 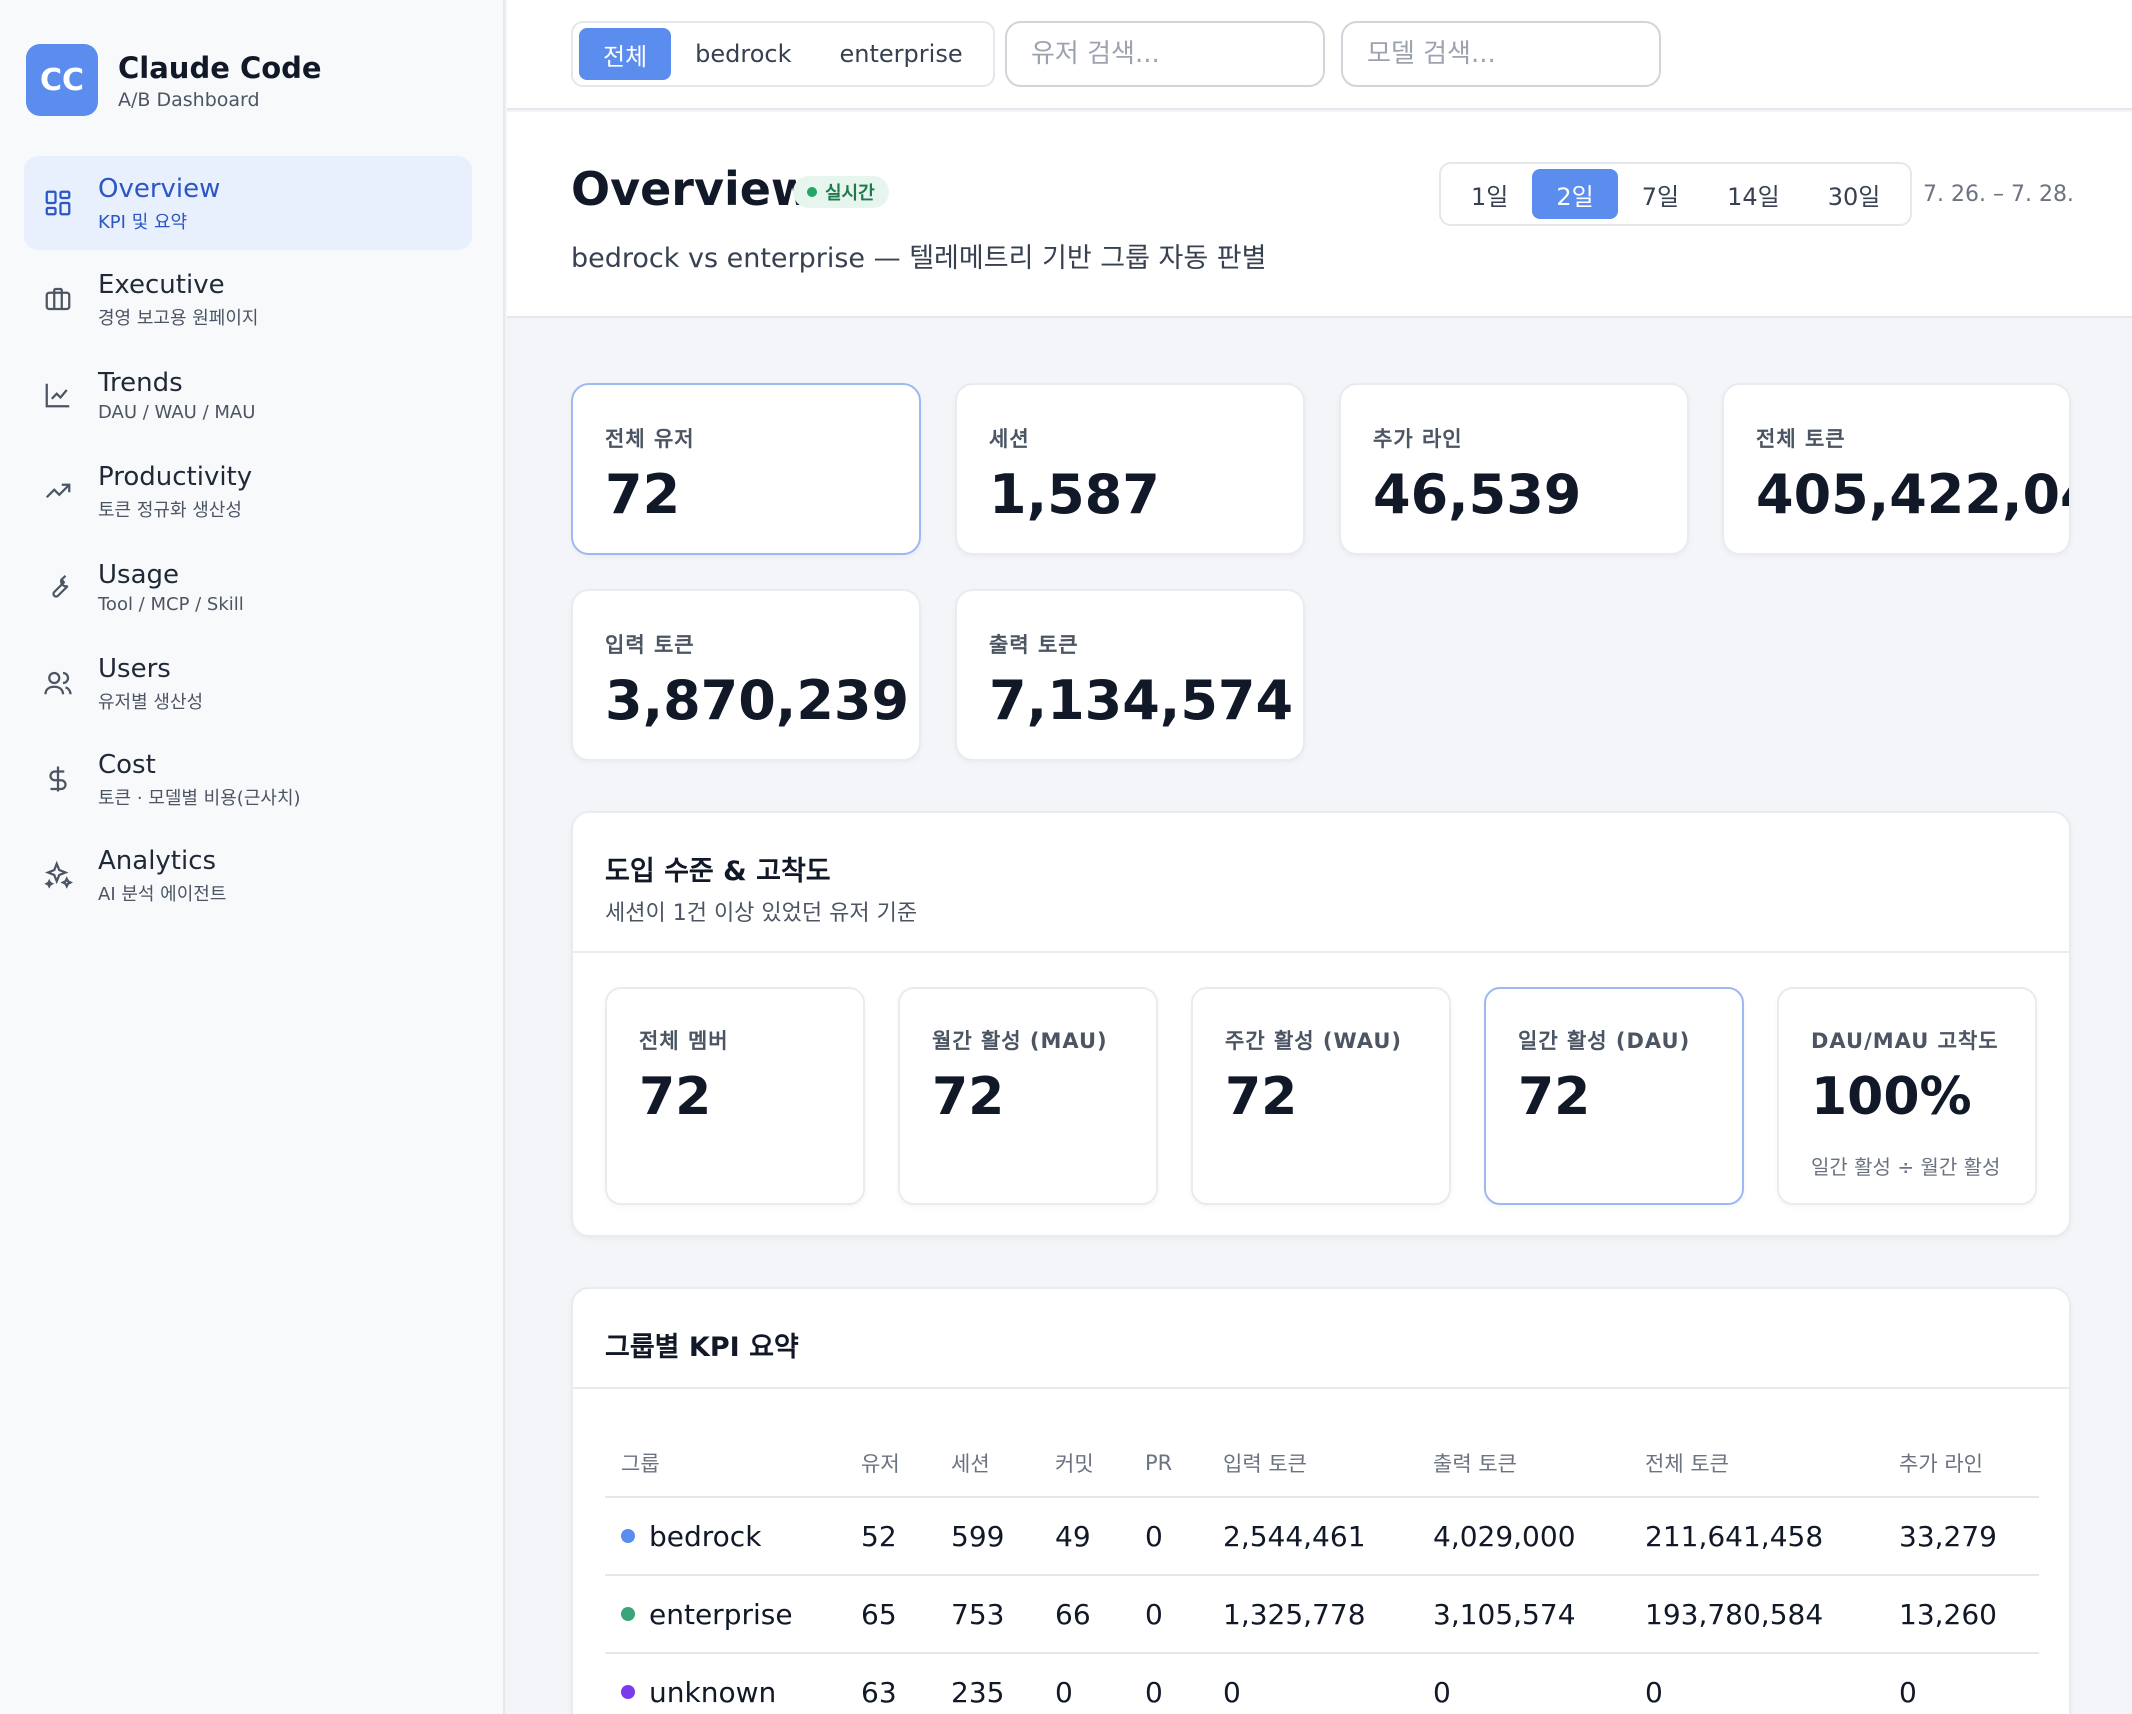 What do you see at coordinates (162, 894) in the screenshot?
I see `sidebar-item-desc: AI 분석 에이전트` at bounding box center [162, 894].